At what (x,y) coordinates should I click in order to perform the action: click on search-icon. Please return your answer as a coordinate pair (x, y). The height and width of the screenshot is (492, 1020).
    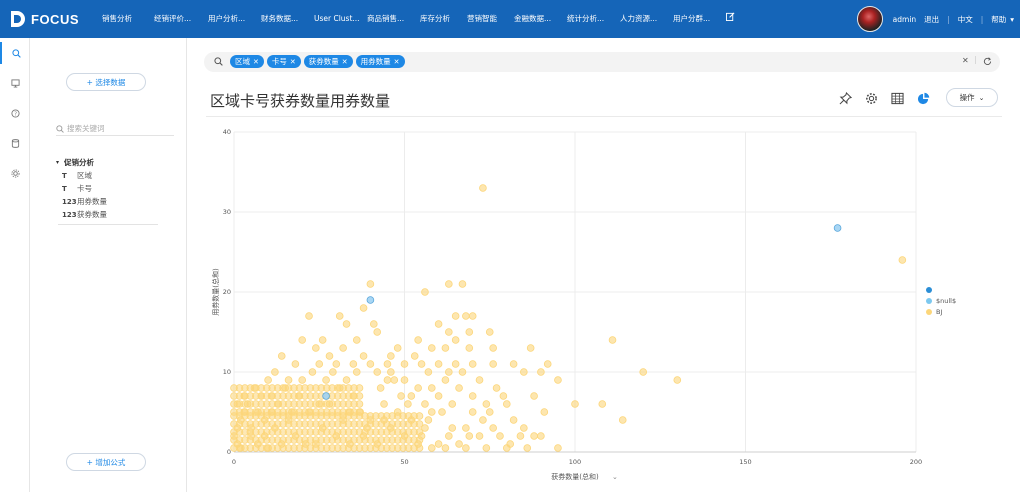
    Looking at the image, I should click on (15, 53).